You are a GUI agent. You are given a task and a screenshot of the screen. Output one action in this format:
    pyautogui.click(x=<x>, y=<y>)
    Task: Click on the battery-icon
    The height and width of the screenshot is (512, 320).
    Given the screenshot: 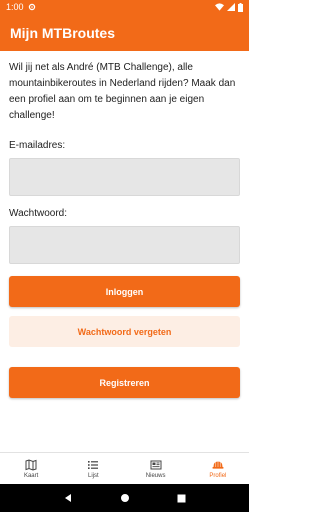 What is the action you would take?
    pyautogui.click(x=240, y=7)
    